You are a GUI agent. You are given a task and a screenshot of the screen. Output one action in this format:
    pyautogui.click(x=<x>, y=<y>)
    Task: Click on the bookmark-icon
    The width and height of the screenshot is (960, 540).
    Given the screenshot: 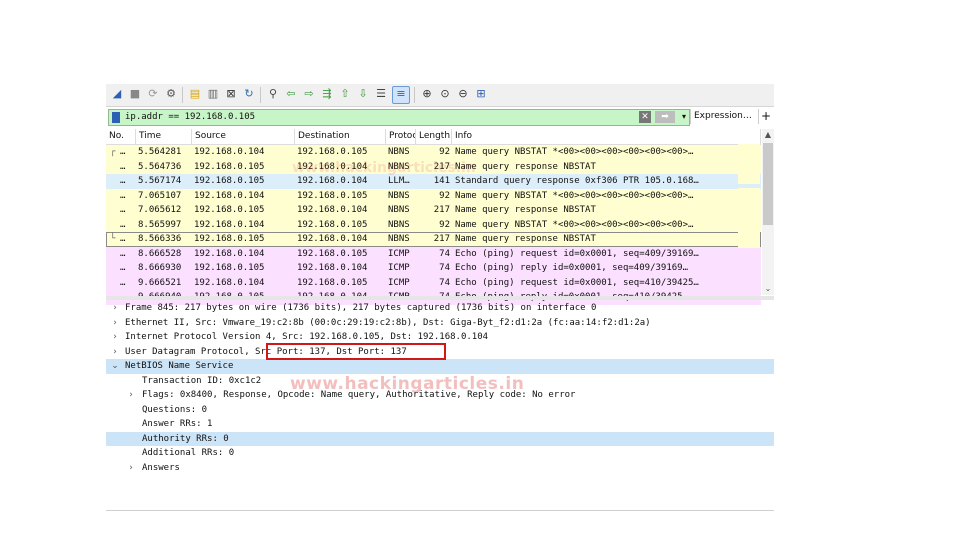 What is the action you would take?
    pyautogui.click(x=116, y=117)
    